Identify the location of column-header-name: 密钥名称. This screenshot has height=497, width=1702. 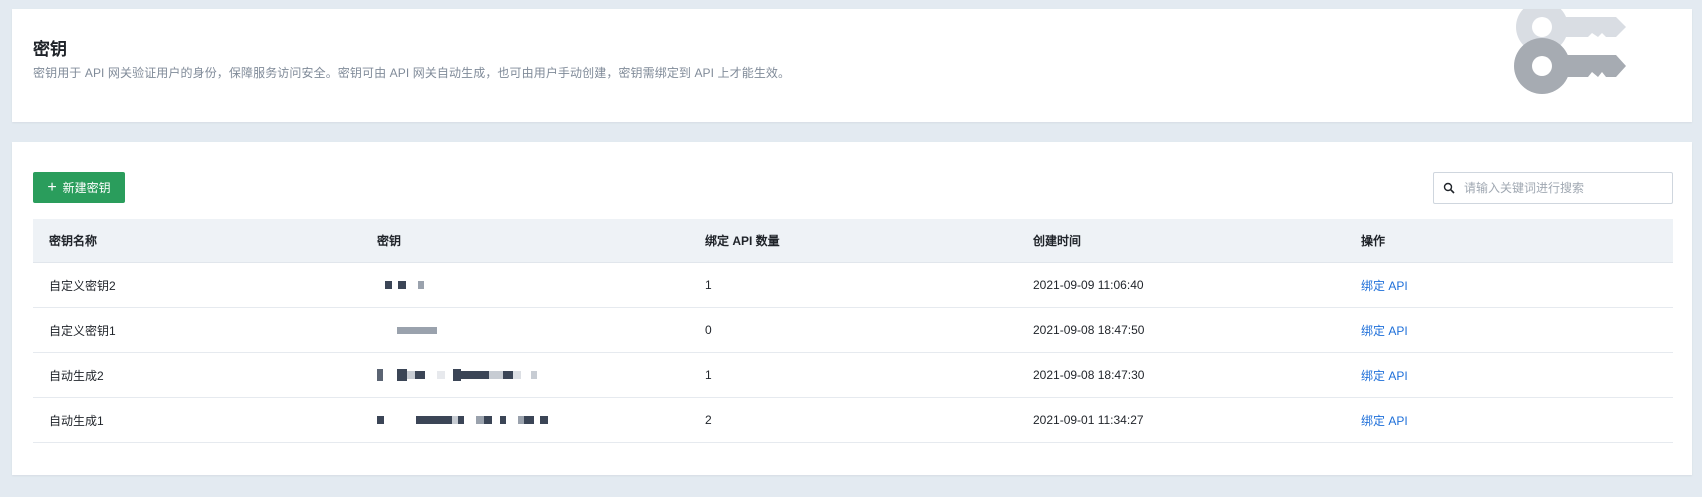
(73, 241).